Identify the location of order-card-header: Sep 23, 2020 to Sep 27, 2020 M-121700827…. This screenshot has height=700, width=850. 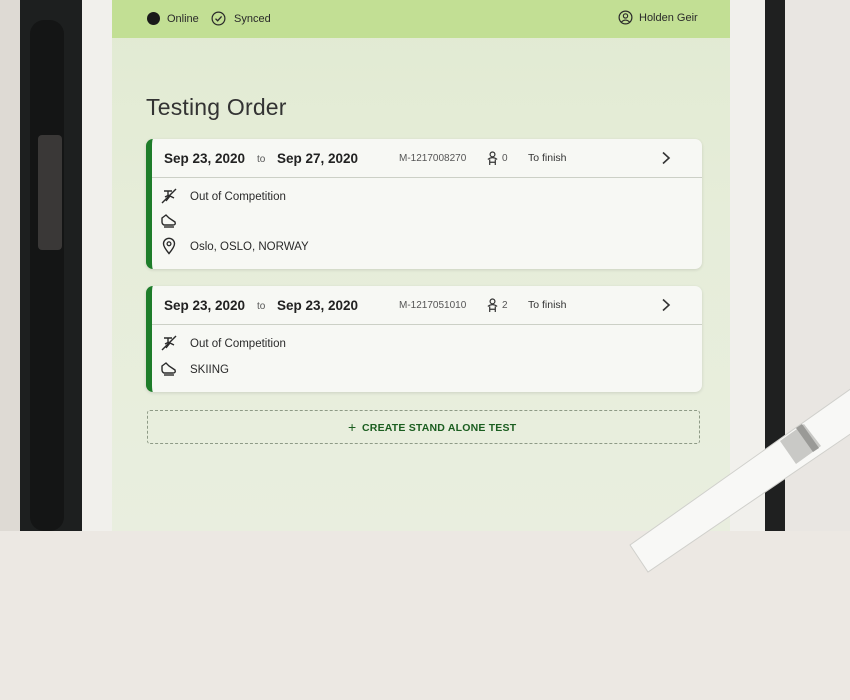
(427, 158).